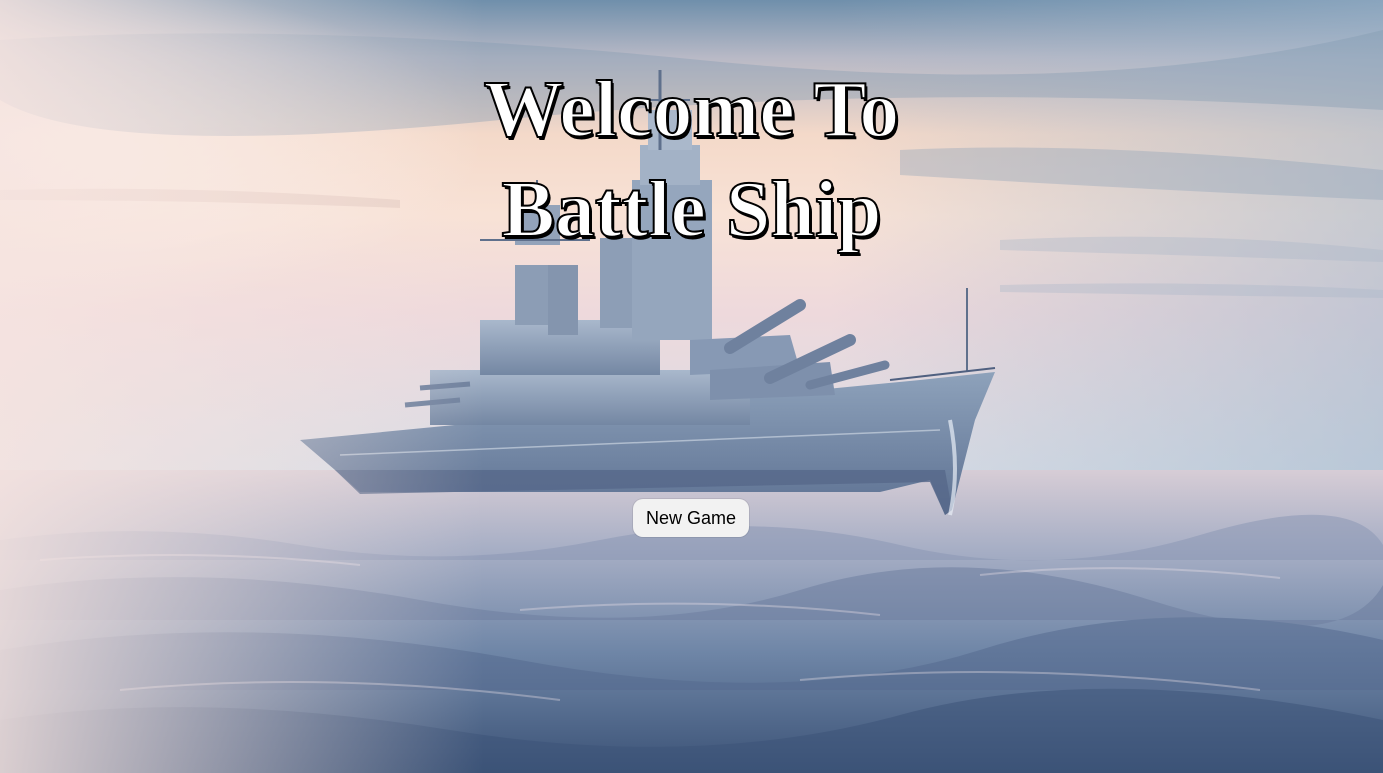 The width and height of the screenshot is (1383, 773). I want to click on title-line-1: Welcome To, so click(692, 110).